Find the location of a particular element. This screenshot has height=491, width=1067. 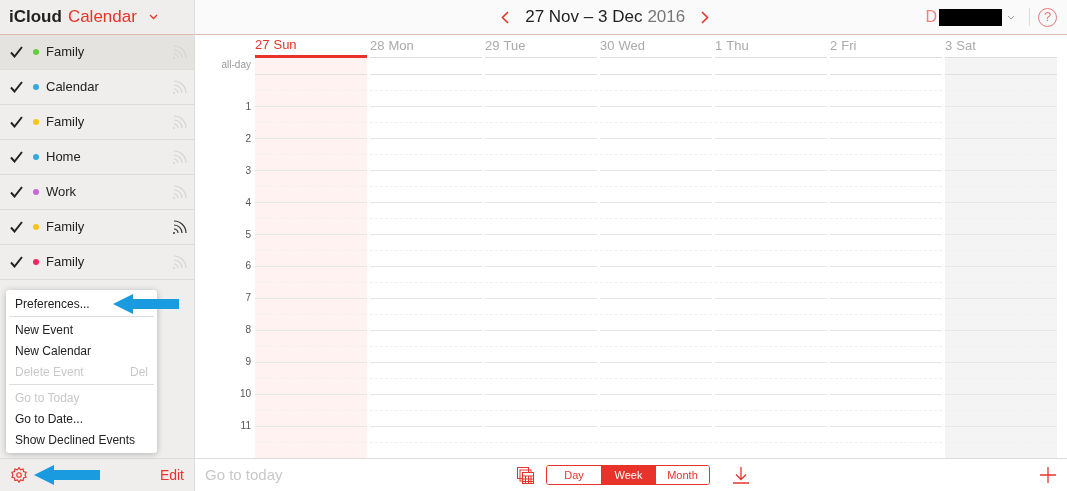

hour-label: 6 is located at coordinates (248, 266).